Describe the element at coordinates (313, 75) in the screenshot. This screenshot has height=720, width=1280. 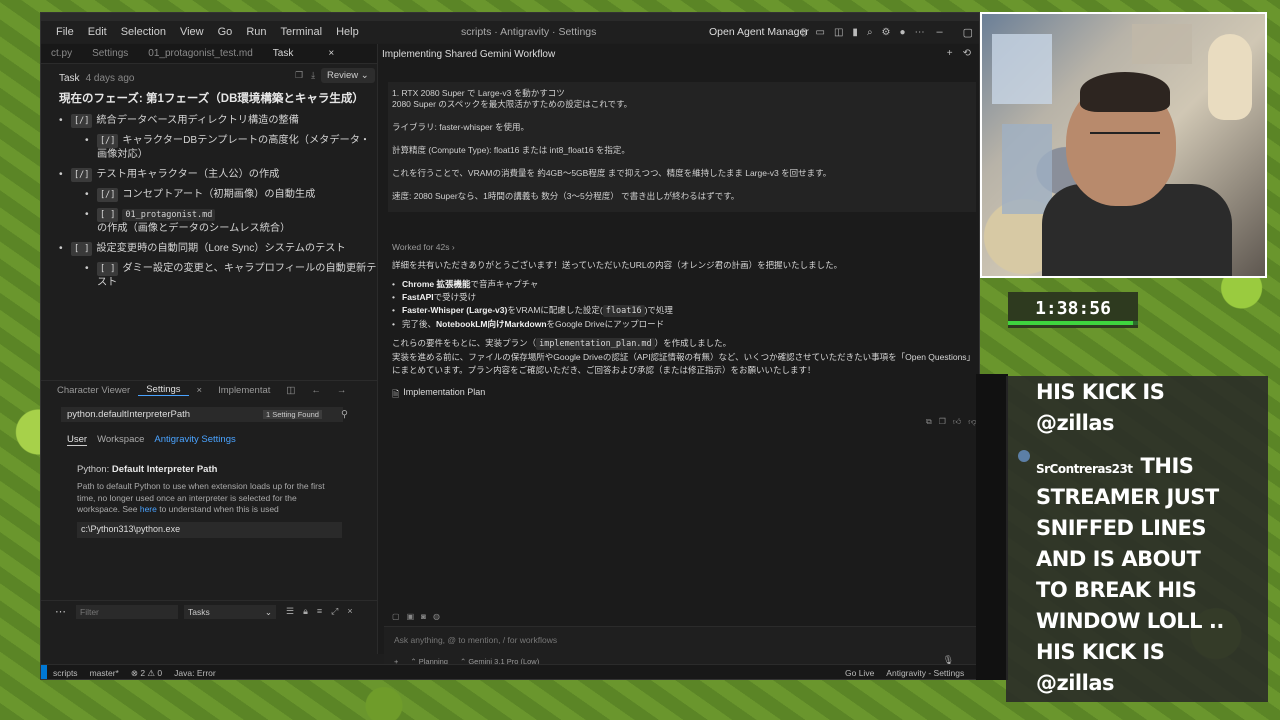
I see `download-icon: ⤓` at that location.